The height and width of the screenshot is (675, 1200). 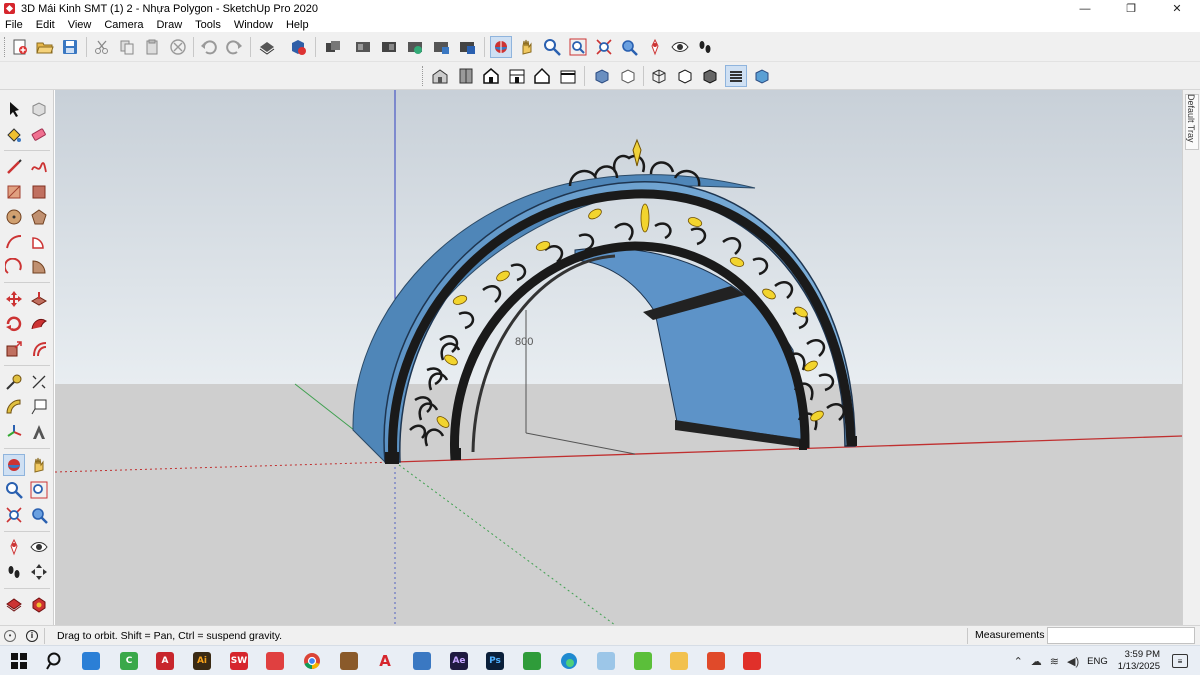 What do you see at coordinates (1131, 8) in the screenshot?
I see `restore-button: ❐` at bounding box center [1131, 8].